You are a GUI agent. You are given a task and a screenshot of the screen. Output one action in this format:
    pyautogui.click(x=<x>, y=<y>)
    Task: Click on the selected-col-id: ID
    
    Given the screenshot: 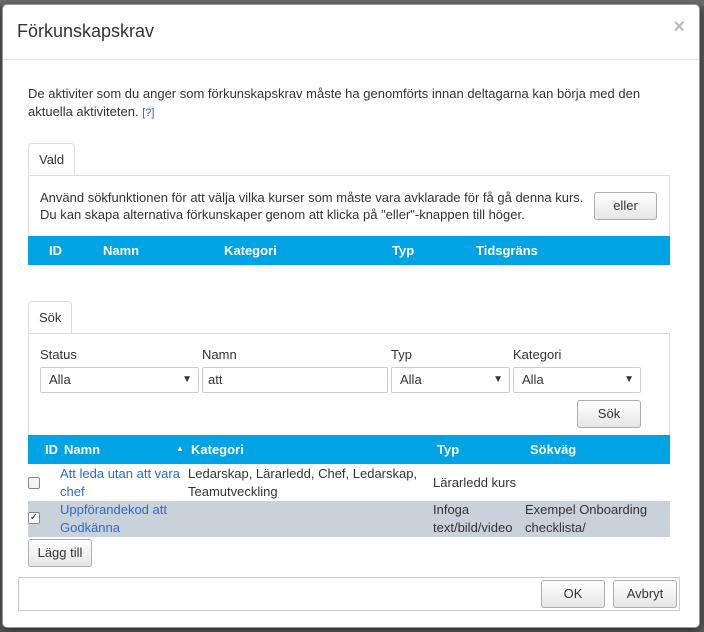 What is the action you would take?
    pyautogui.click(x=55, y=250)
    